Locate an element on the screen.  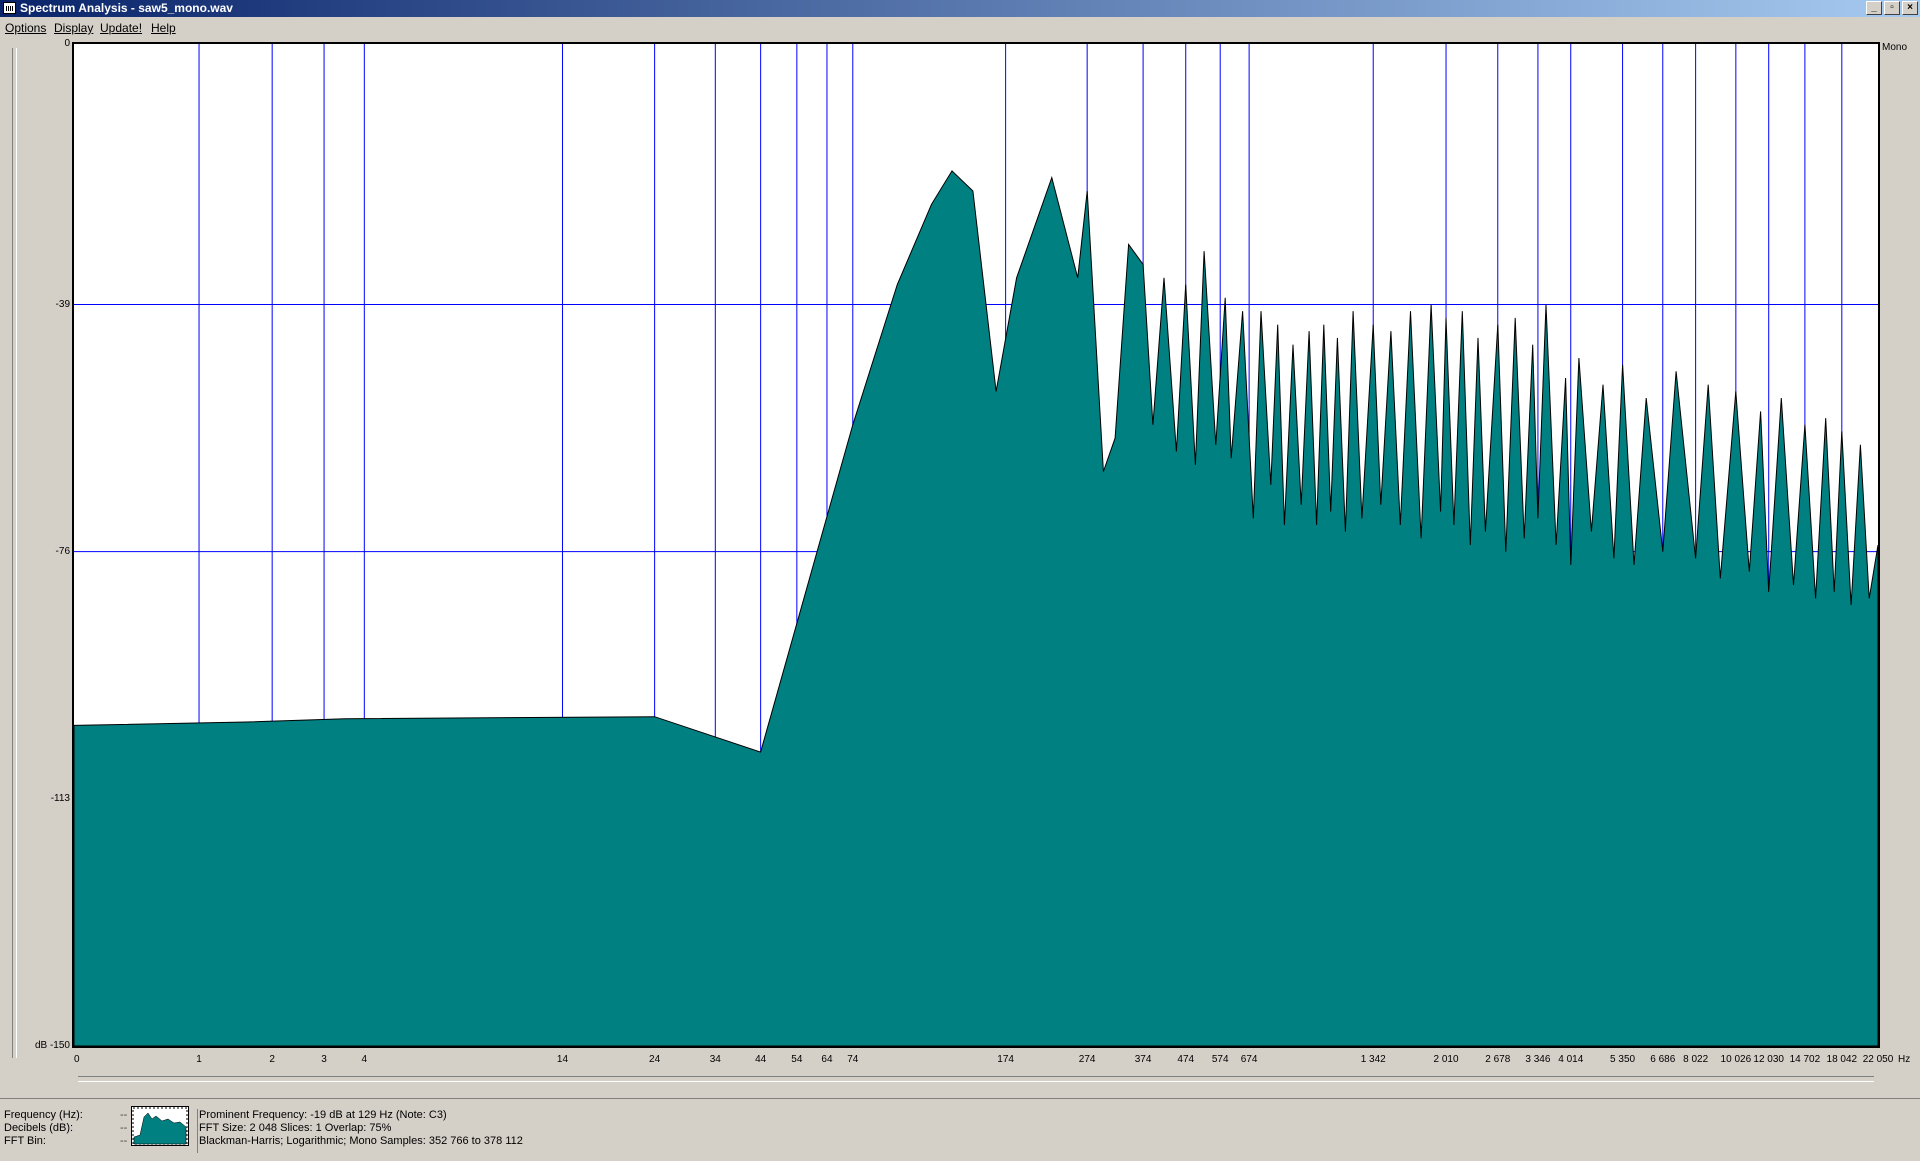
y-tick-label: -39 is located at coordinates (62, 304).